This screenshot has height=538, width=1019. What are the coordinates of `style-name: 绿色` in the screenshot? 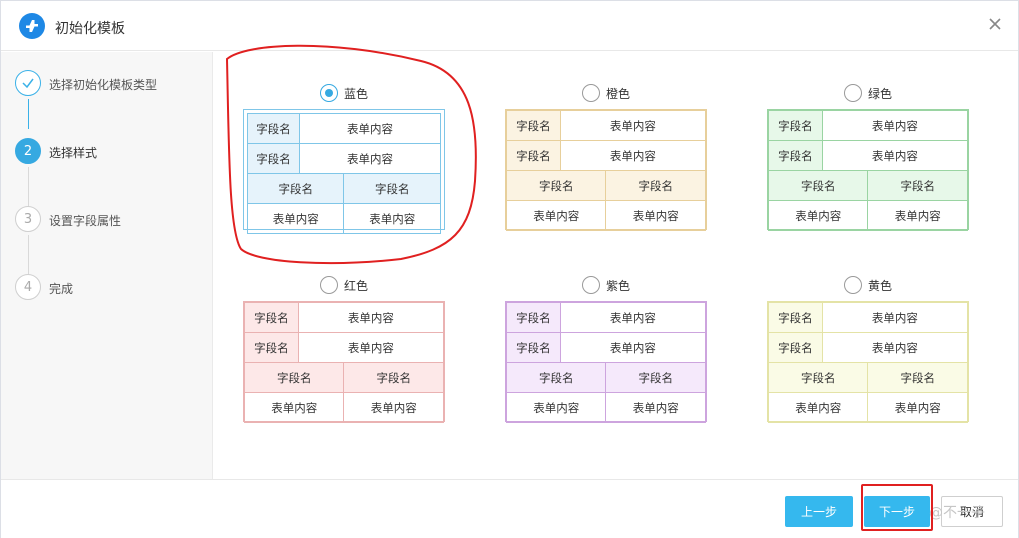 It's located at (879, 93).